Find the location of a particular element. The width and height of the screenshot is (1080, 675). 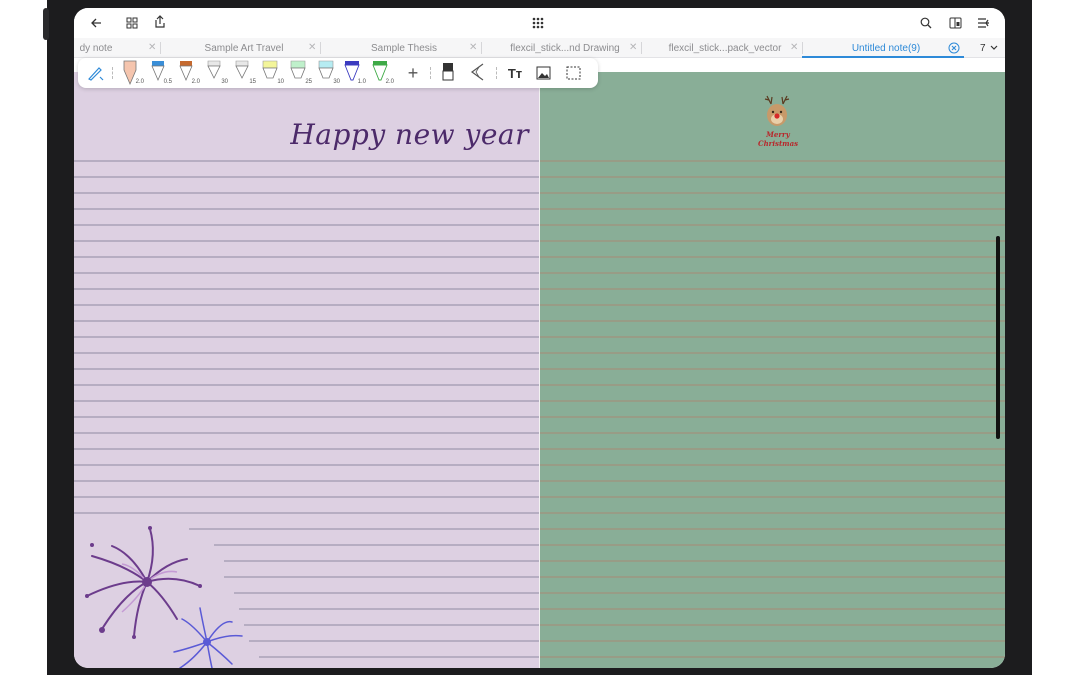

sticker-text-line2: Christmas is located at coordinates (778, 143).